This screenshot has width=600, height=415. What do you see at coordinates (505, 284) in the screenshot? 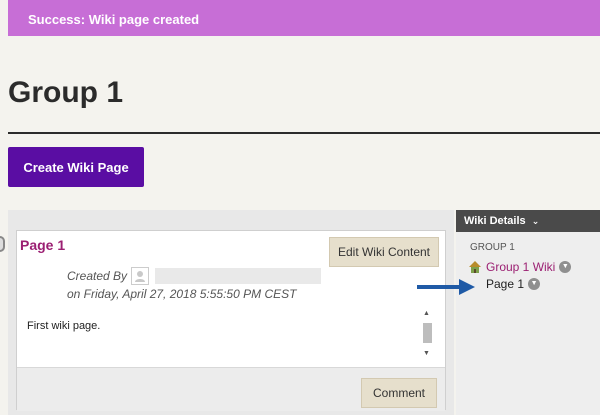
I see `wiki-page-item-label: Page 1` at bounding box center [505, 284].